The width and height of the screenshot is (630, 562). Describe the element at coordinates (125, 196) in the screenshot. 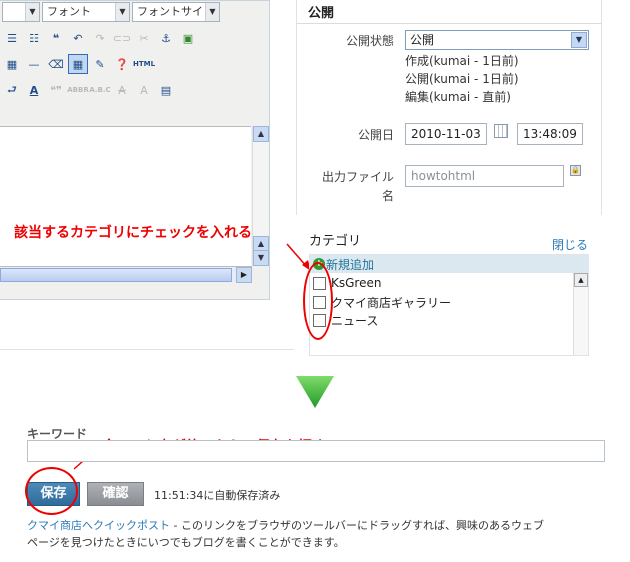

I see `editor-content-area` at that location.